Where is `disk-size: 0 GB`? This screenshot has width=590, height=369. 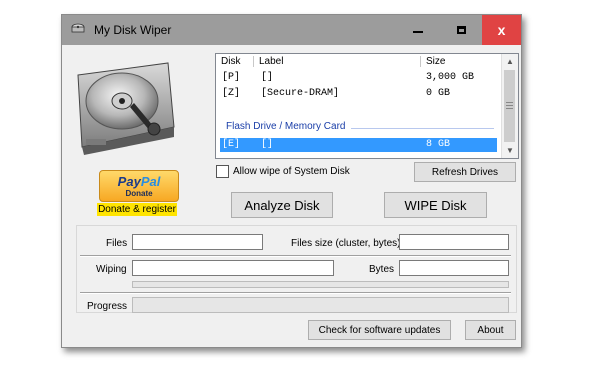 disk-size: 0 GB is located at coordinates (438, 93).